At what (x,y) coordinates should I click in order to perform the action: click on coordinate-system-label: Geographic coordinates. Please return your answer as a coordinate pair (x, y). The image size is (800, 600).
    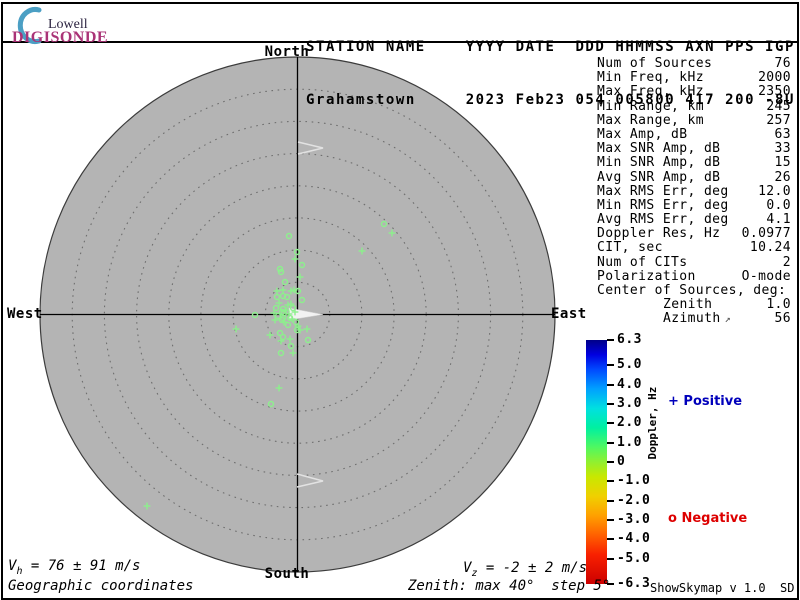
    Looking at the image, I should click on (101, 586).